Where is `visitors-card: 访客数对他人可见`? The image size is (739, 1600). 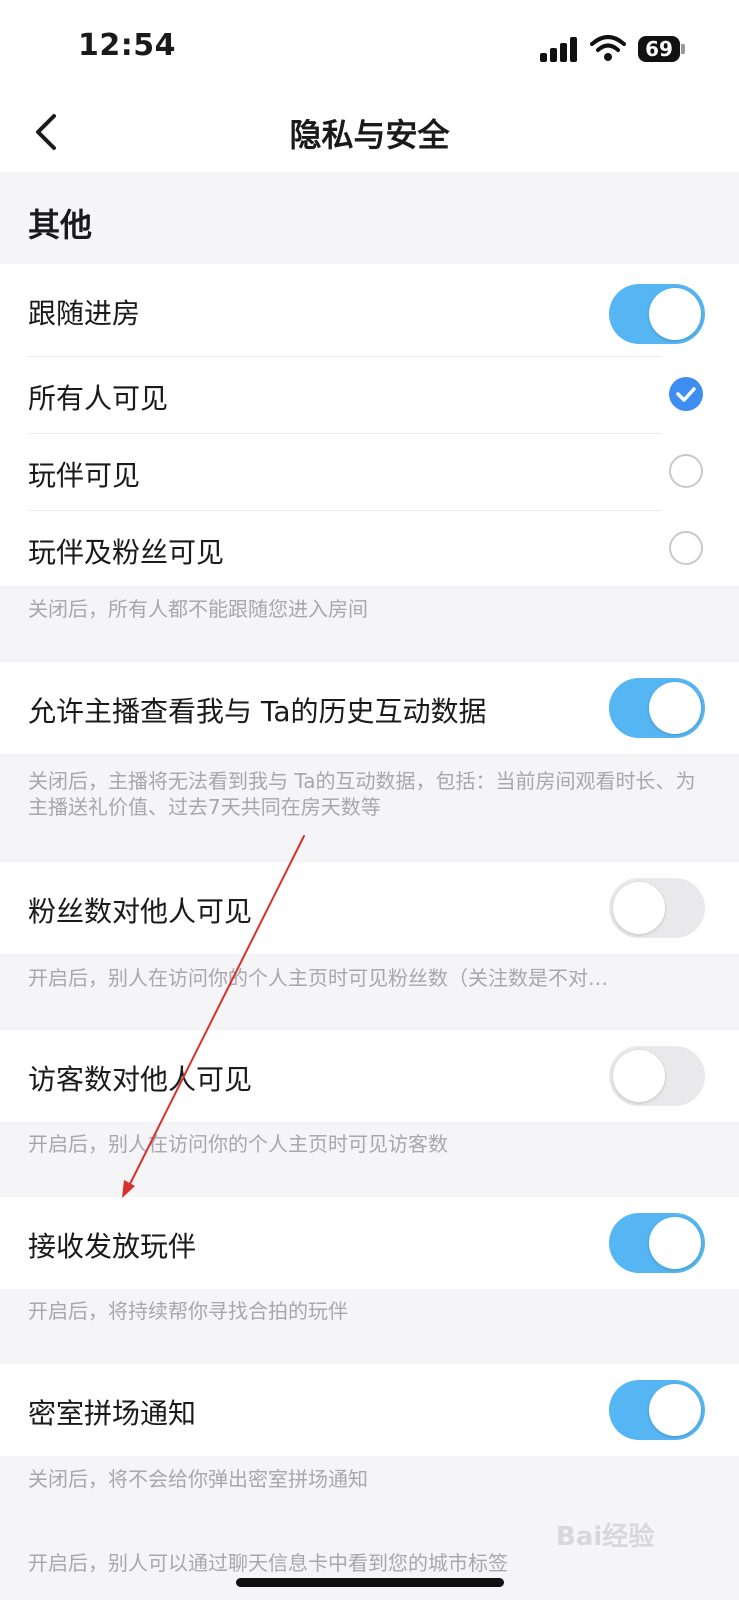 visitors-card: 访客数对他人可见 is located at coordinates (369, 1076).